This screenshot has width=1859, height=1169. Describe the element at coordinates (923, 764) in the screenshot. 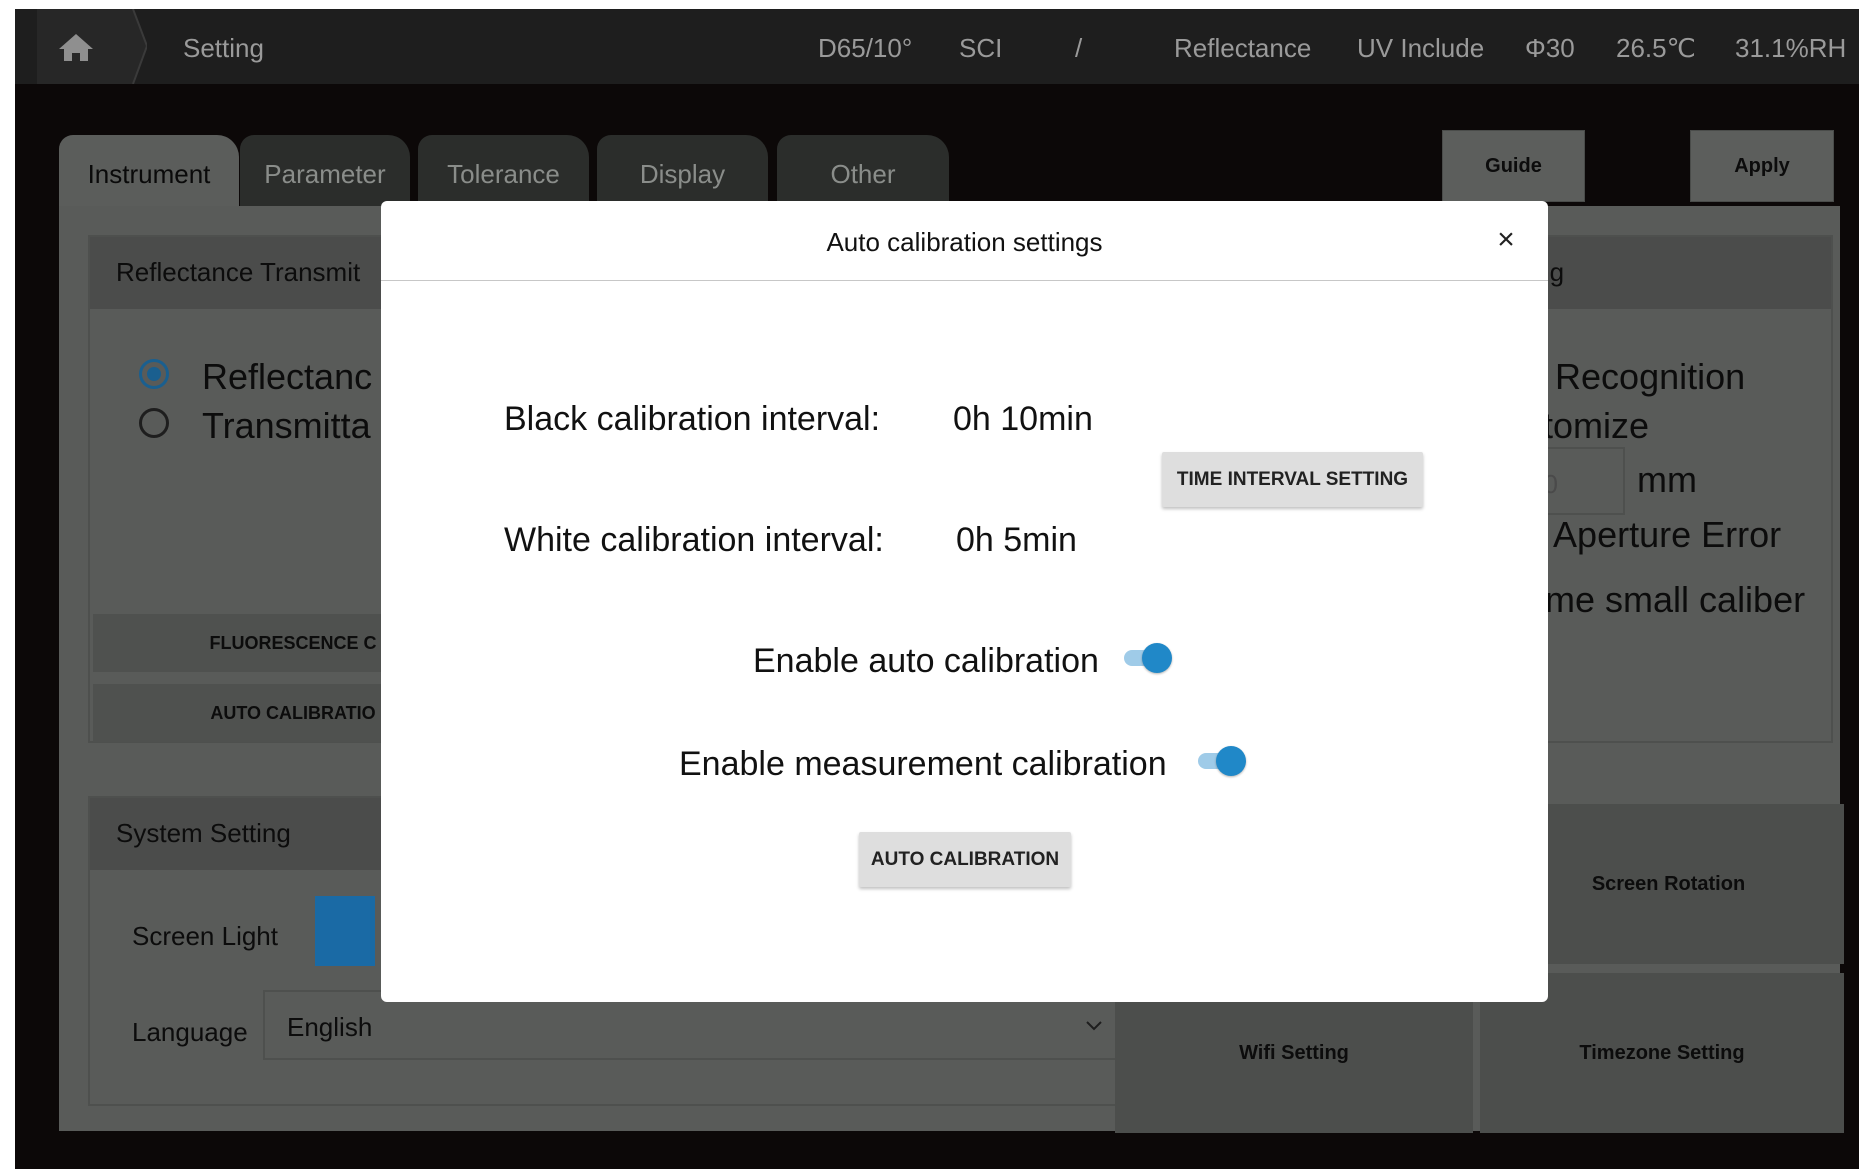

I see `enable-measurement-calibration-label: Enable measurement calibration` at that location.